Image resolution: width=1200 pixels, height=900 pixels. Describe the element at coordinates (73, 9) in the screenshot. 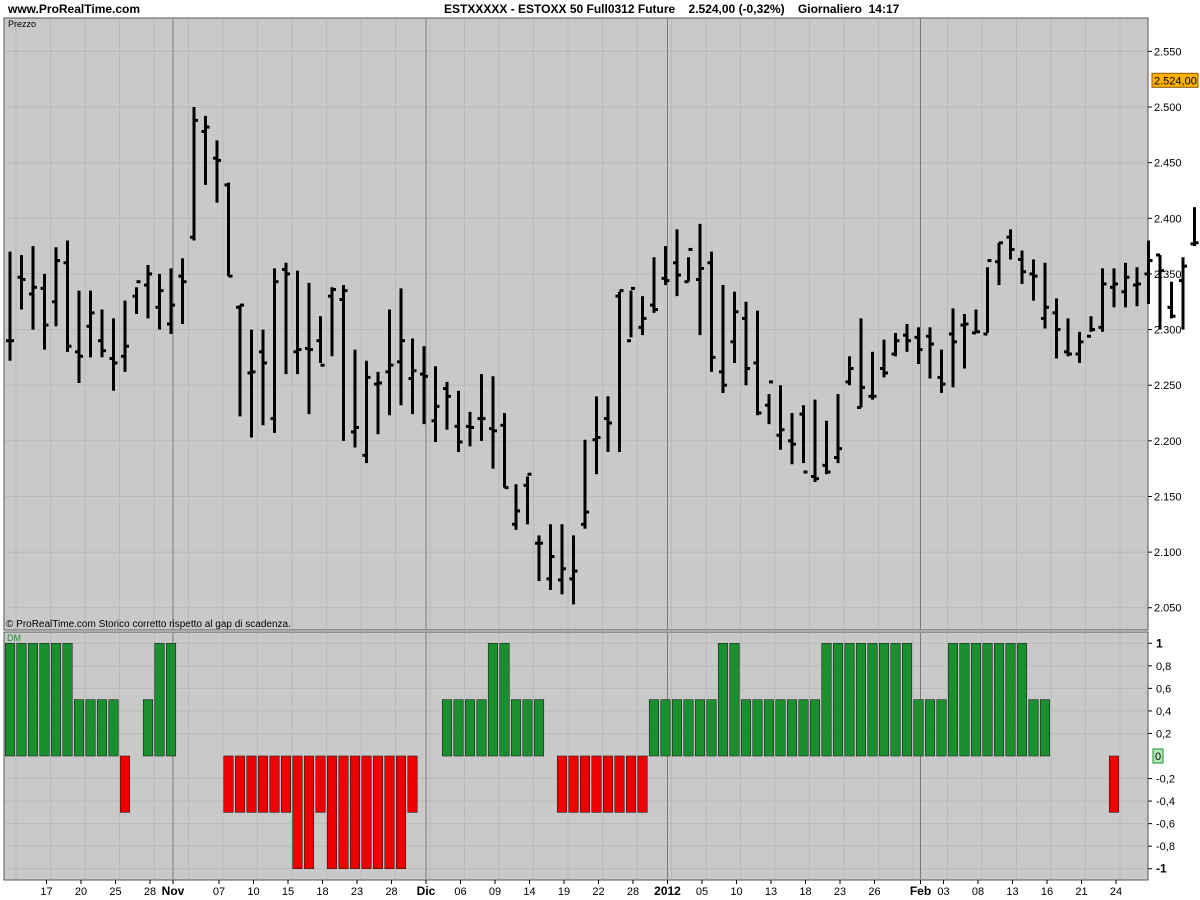

I see `site-label: www.ProRealTime.com` at that location.